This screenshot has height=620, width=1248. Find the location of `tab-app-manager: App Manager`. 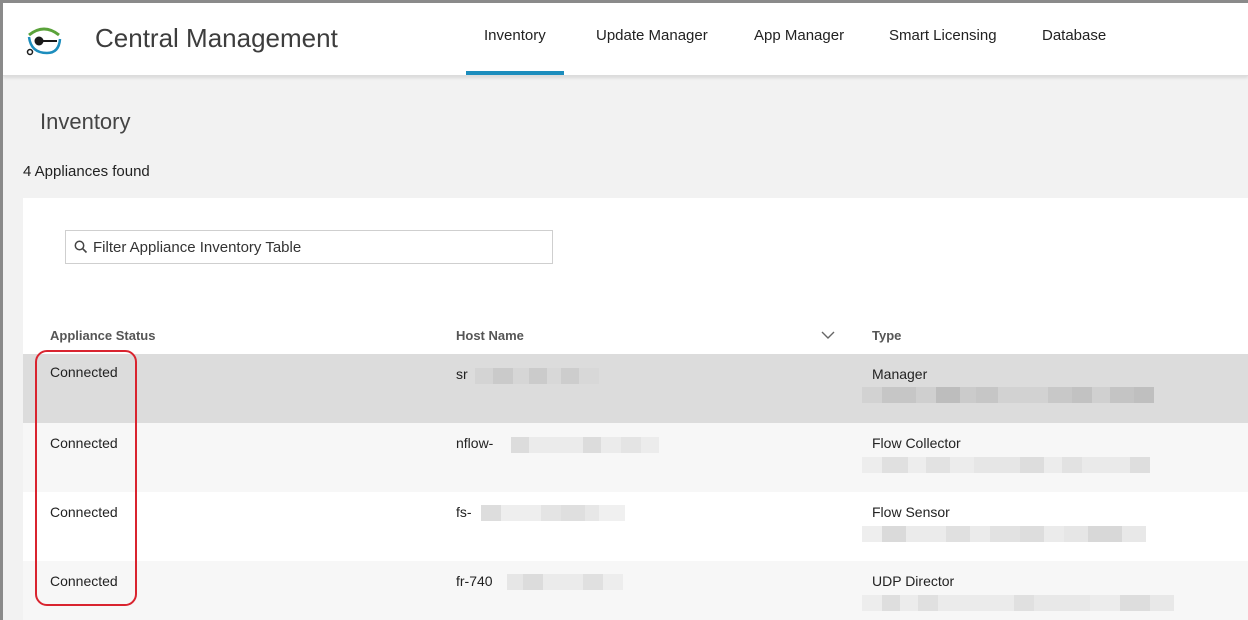

tab-app-manager: App Manager is located at coordinates (799, 50).